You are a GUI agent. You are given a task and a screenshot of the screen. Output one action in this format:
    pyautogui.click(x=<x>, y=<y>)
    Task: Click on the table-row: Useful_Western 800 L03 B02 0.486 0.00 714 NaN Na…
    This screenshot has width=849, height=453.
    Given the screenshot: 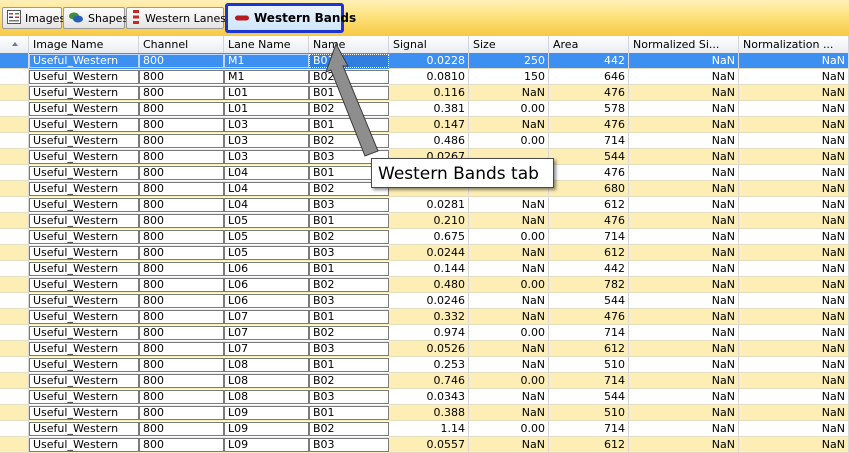 What is the action you would take?
    pyautogui.click(x=424, y=141)
    